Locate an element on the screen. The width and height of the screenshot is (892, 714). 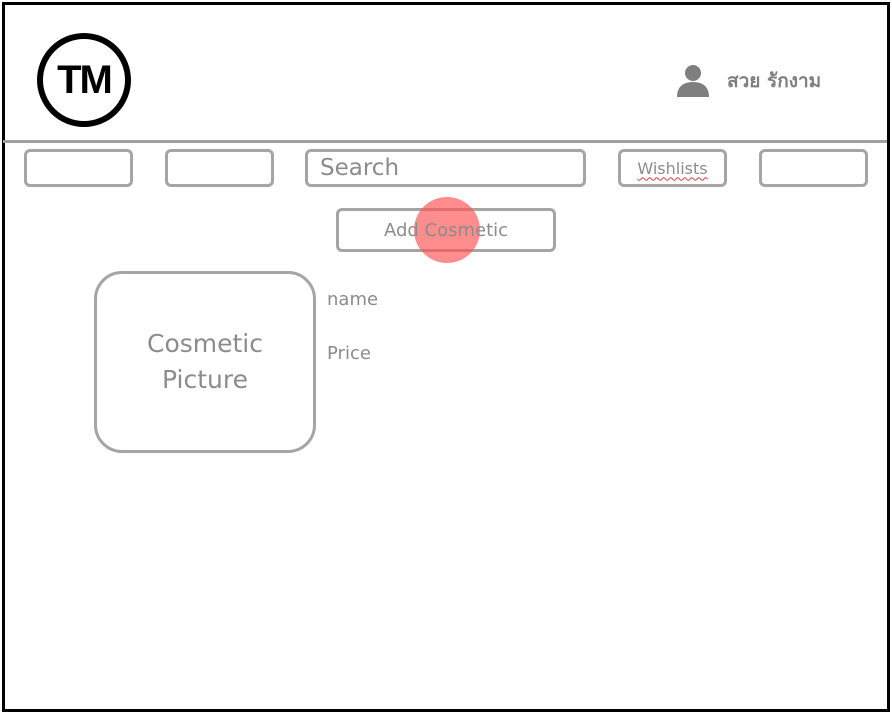
search-input: Search is located at coordinates (445, 168).